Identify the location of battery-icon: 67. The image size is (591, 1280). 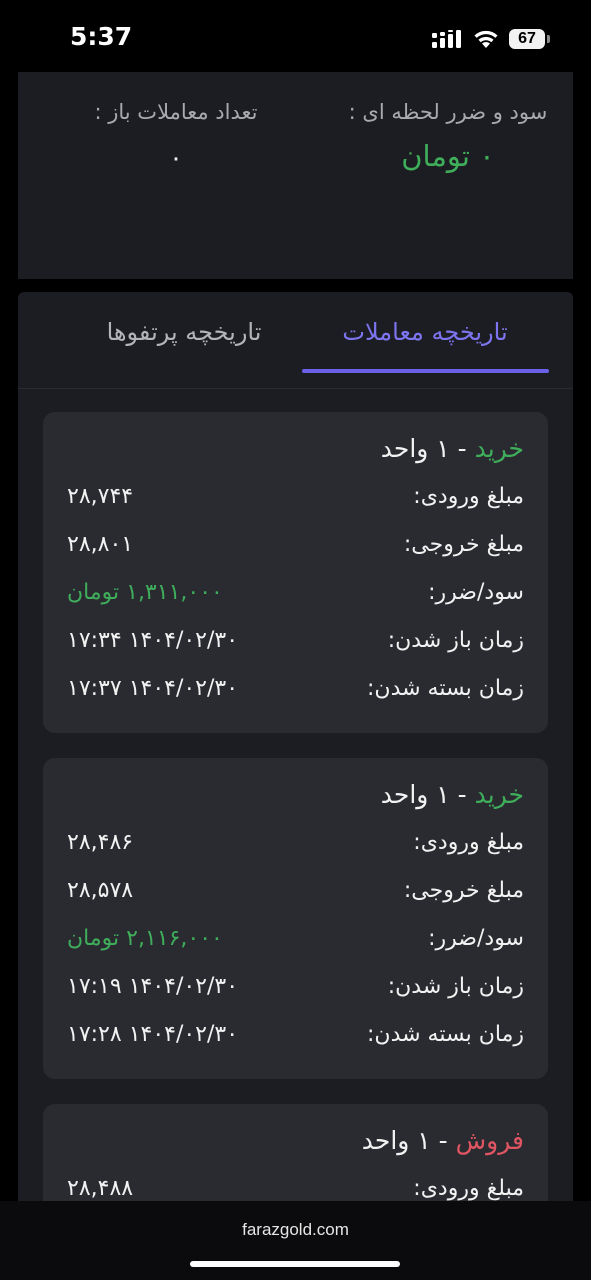
(530, 39).